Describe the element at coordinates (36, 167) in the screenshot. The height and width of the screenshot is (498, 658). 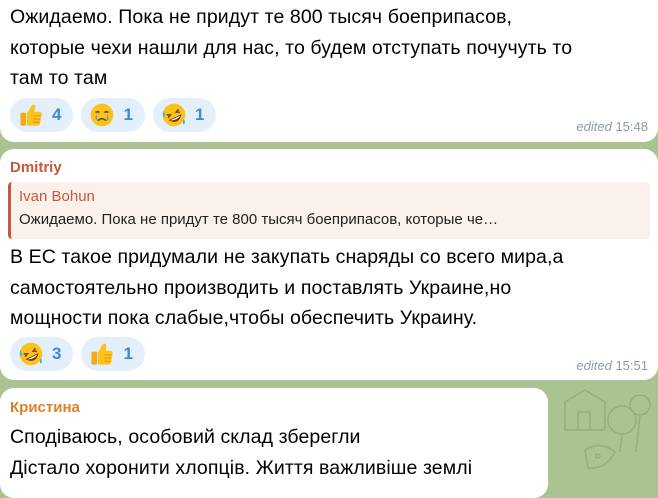
I see `author-name: Dmitriy` at that location.